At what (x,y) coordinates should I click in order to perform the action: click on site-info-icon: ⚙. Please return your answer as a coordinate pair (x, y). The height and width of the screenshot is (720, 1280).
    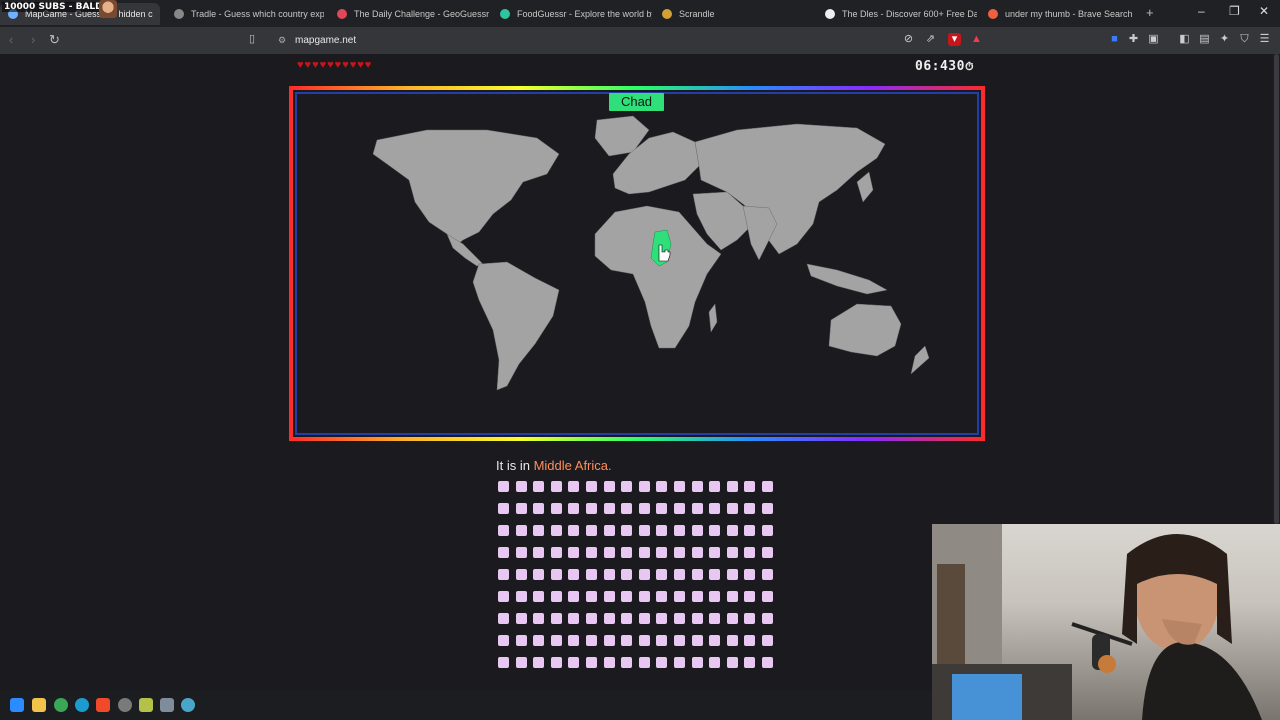
    Looking at the image, I should click on (282, 40).